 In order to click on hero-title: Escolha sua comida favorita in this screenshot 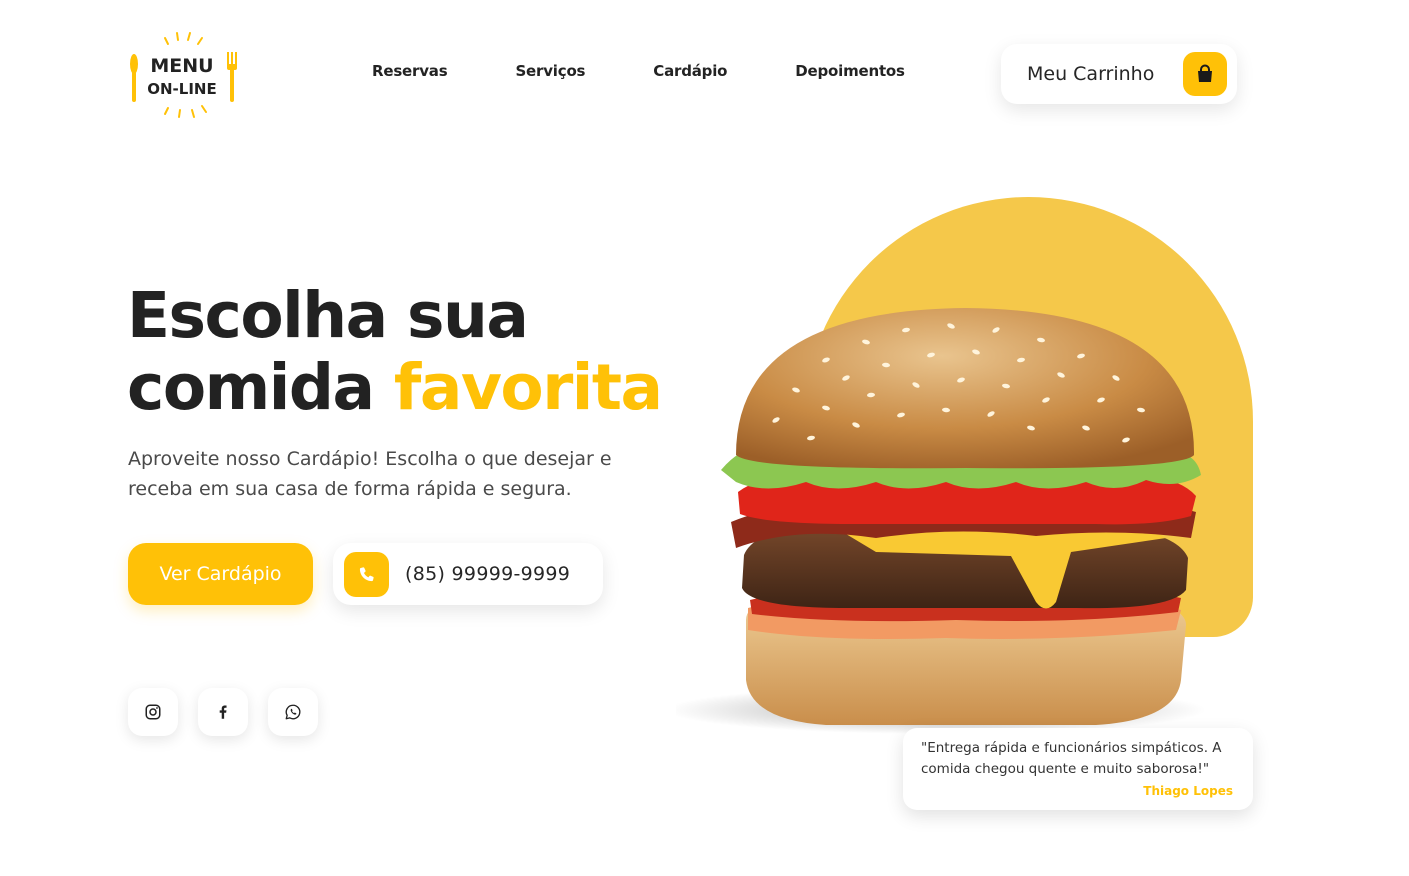, I will do `click(395, 351)`.